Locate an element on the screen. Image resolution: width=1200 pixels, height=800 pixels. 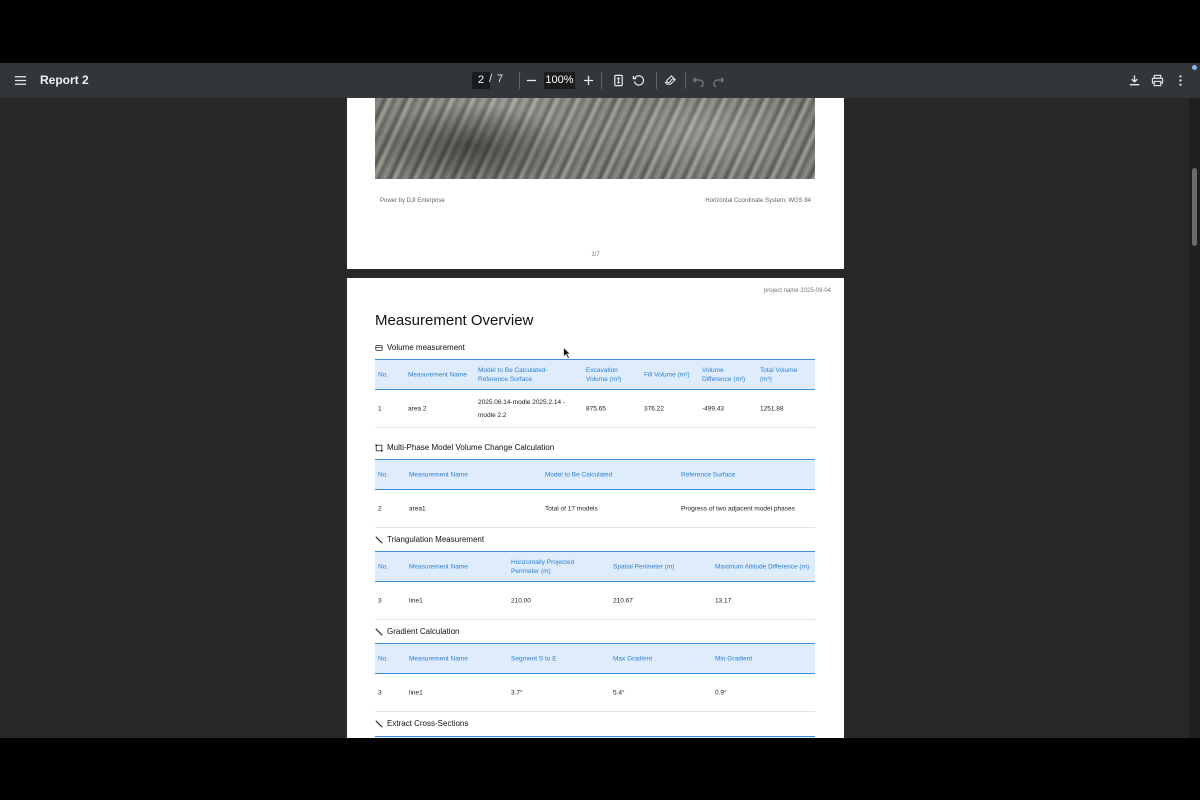
page-title: Measurement Overview is located at coordinates (454, 320).